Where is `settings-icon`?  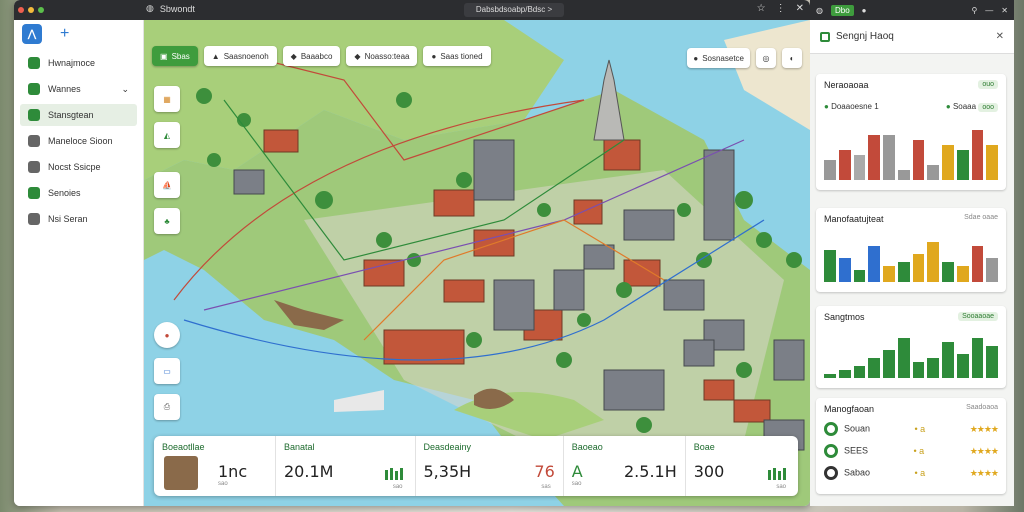 settings-icon is located at coordinates (34, 167).